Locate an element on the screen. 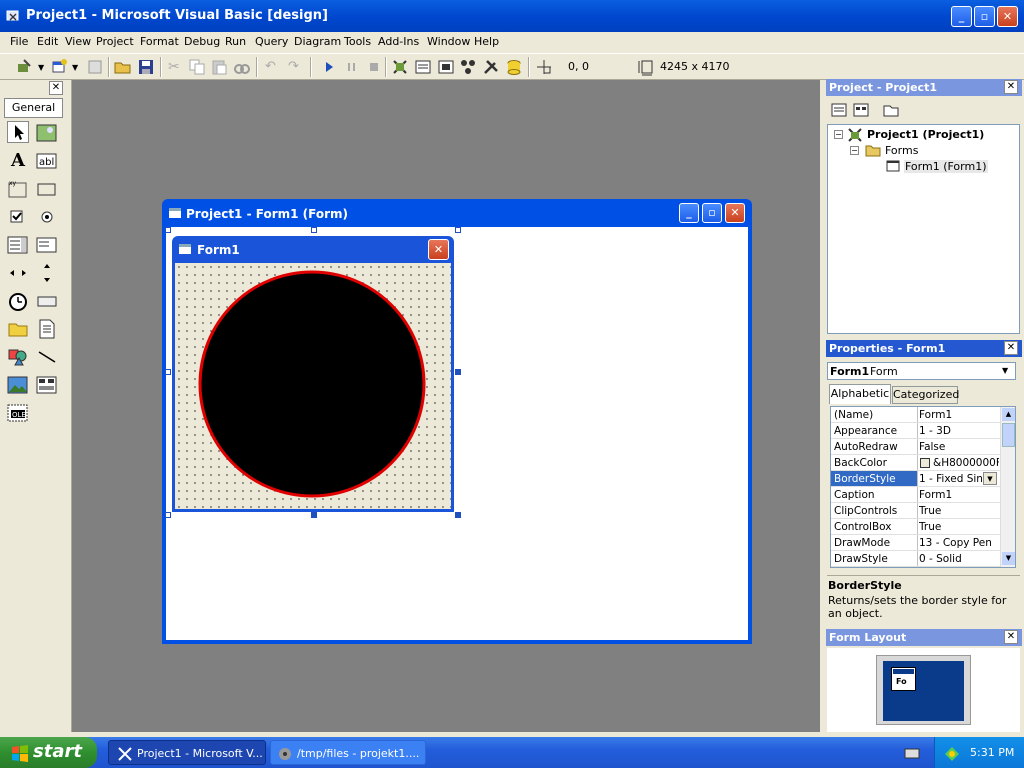 The image size is (1024, 768). menu-file: File is located at coordinates (19, 41).